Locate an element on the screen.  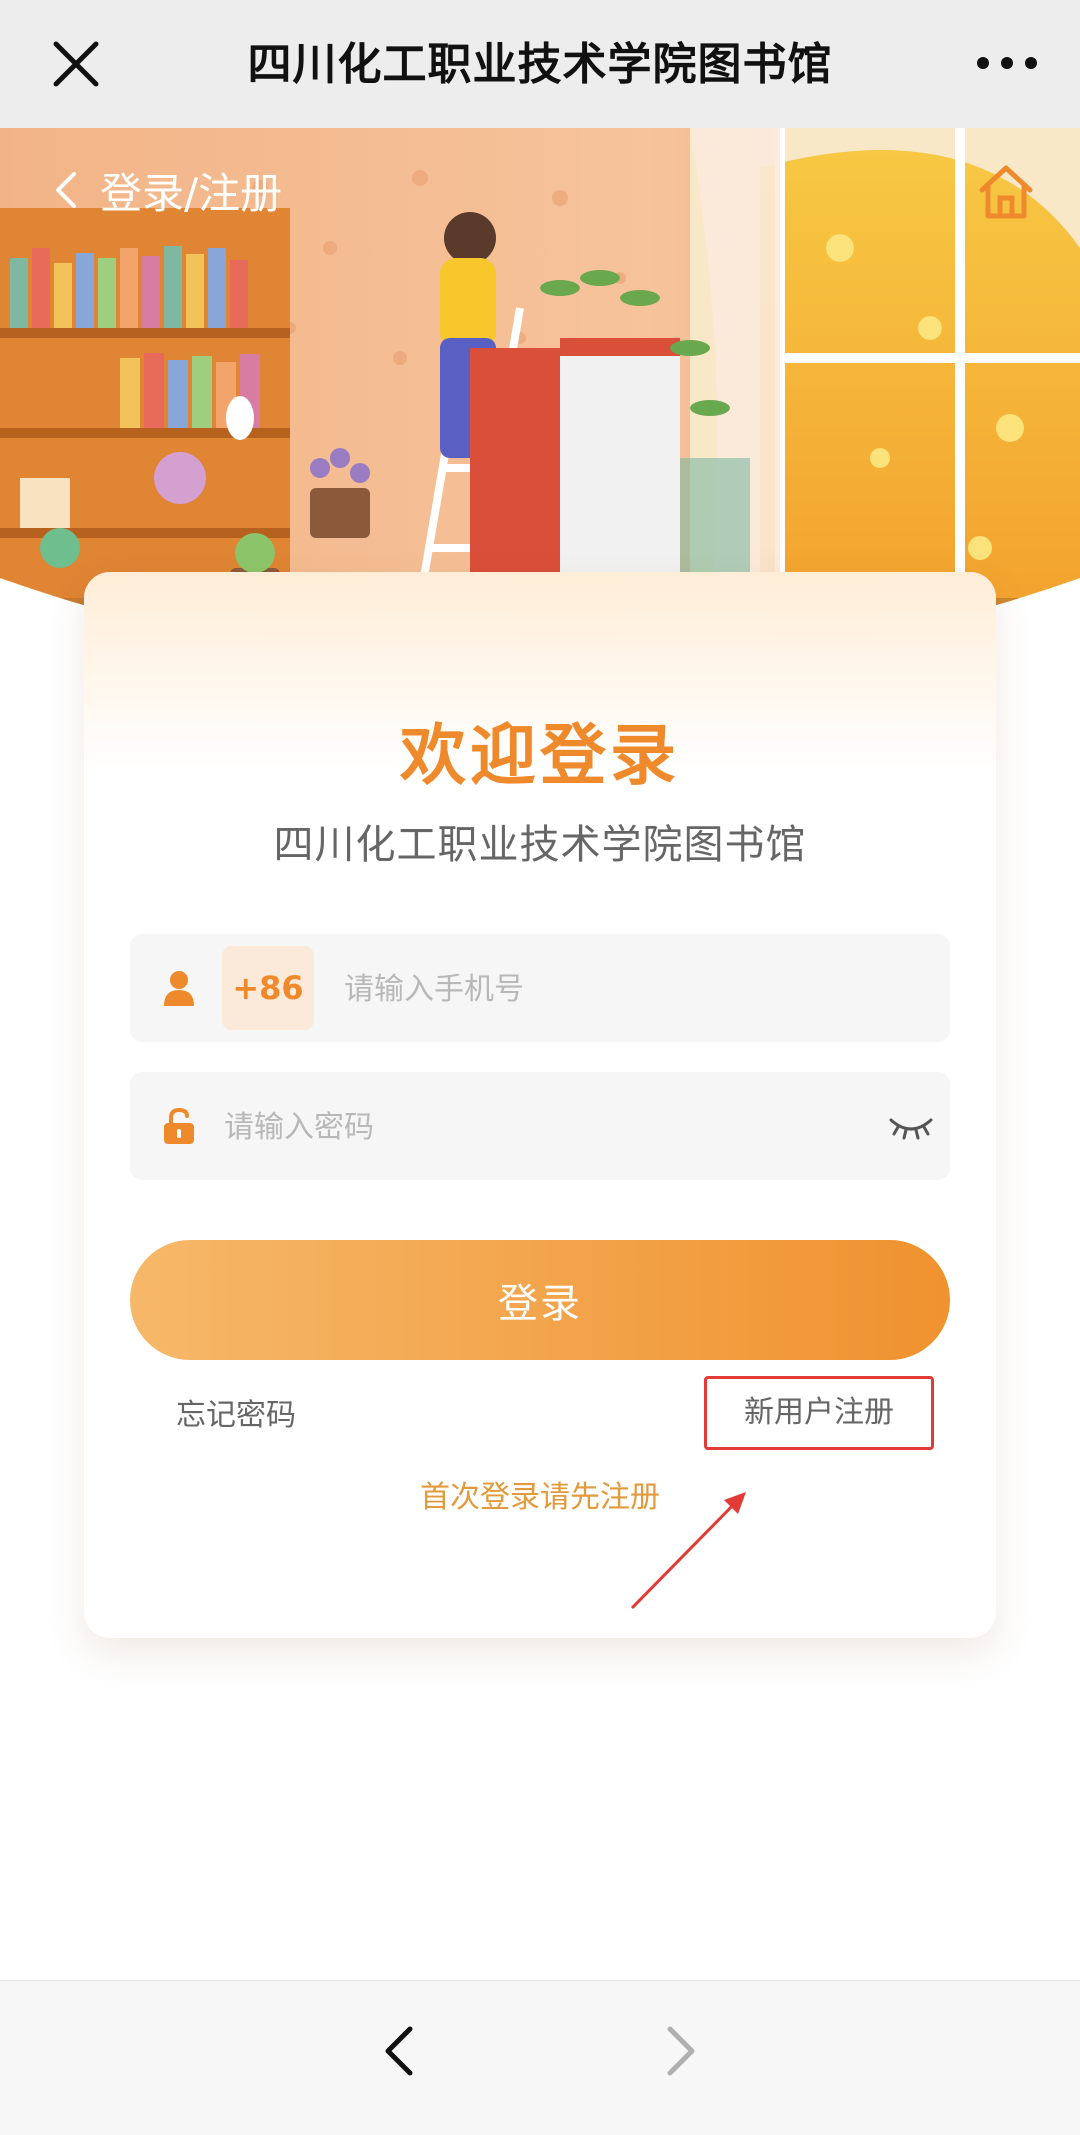
home-icon is located at coordinates (1006, 192).